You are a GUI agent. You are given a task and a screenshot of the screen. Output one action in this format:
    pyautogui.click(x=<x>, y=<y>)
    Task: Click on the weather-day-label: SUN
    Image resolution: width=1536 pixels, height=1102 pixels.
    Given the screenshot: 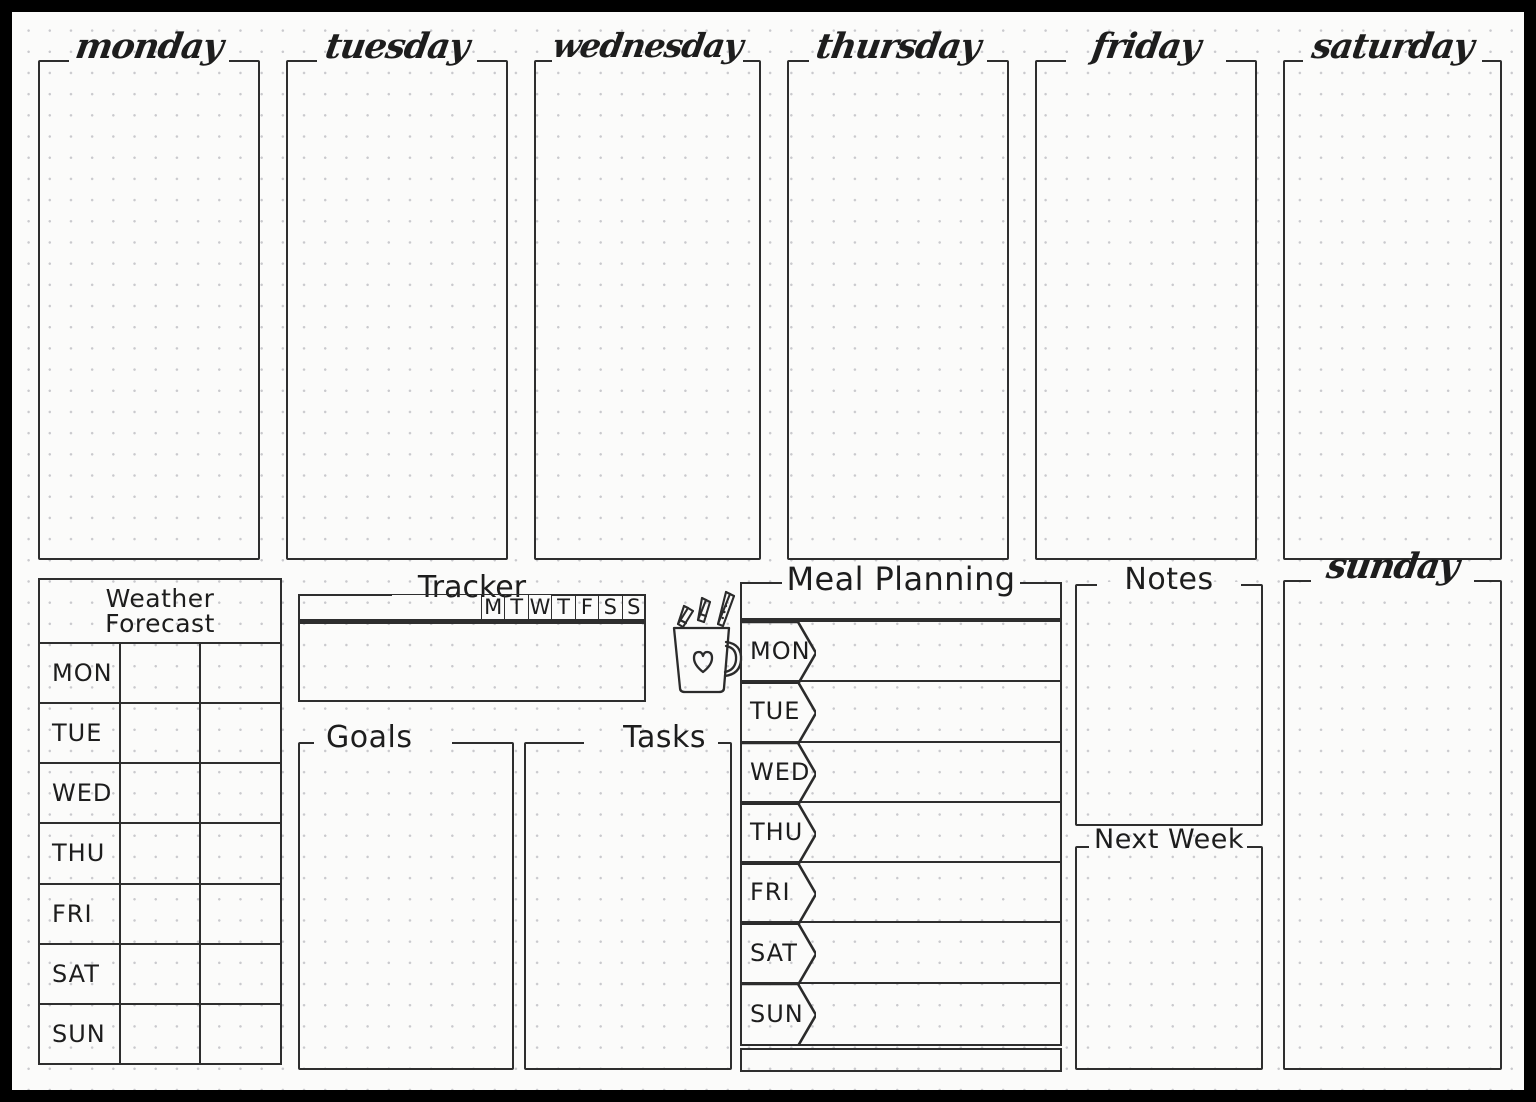 What is the action you would take?
    pyautogui.click(x=79, y=1034)
    